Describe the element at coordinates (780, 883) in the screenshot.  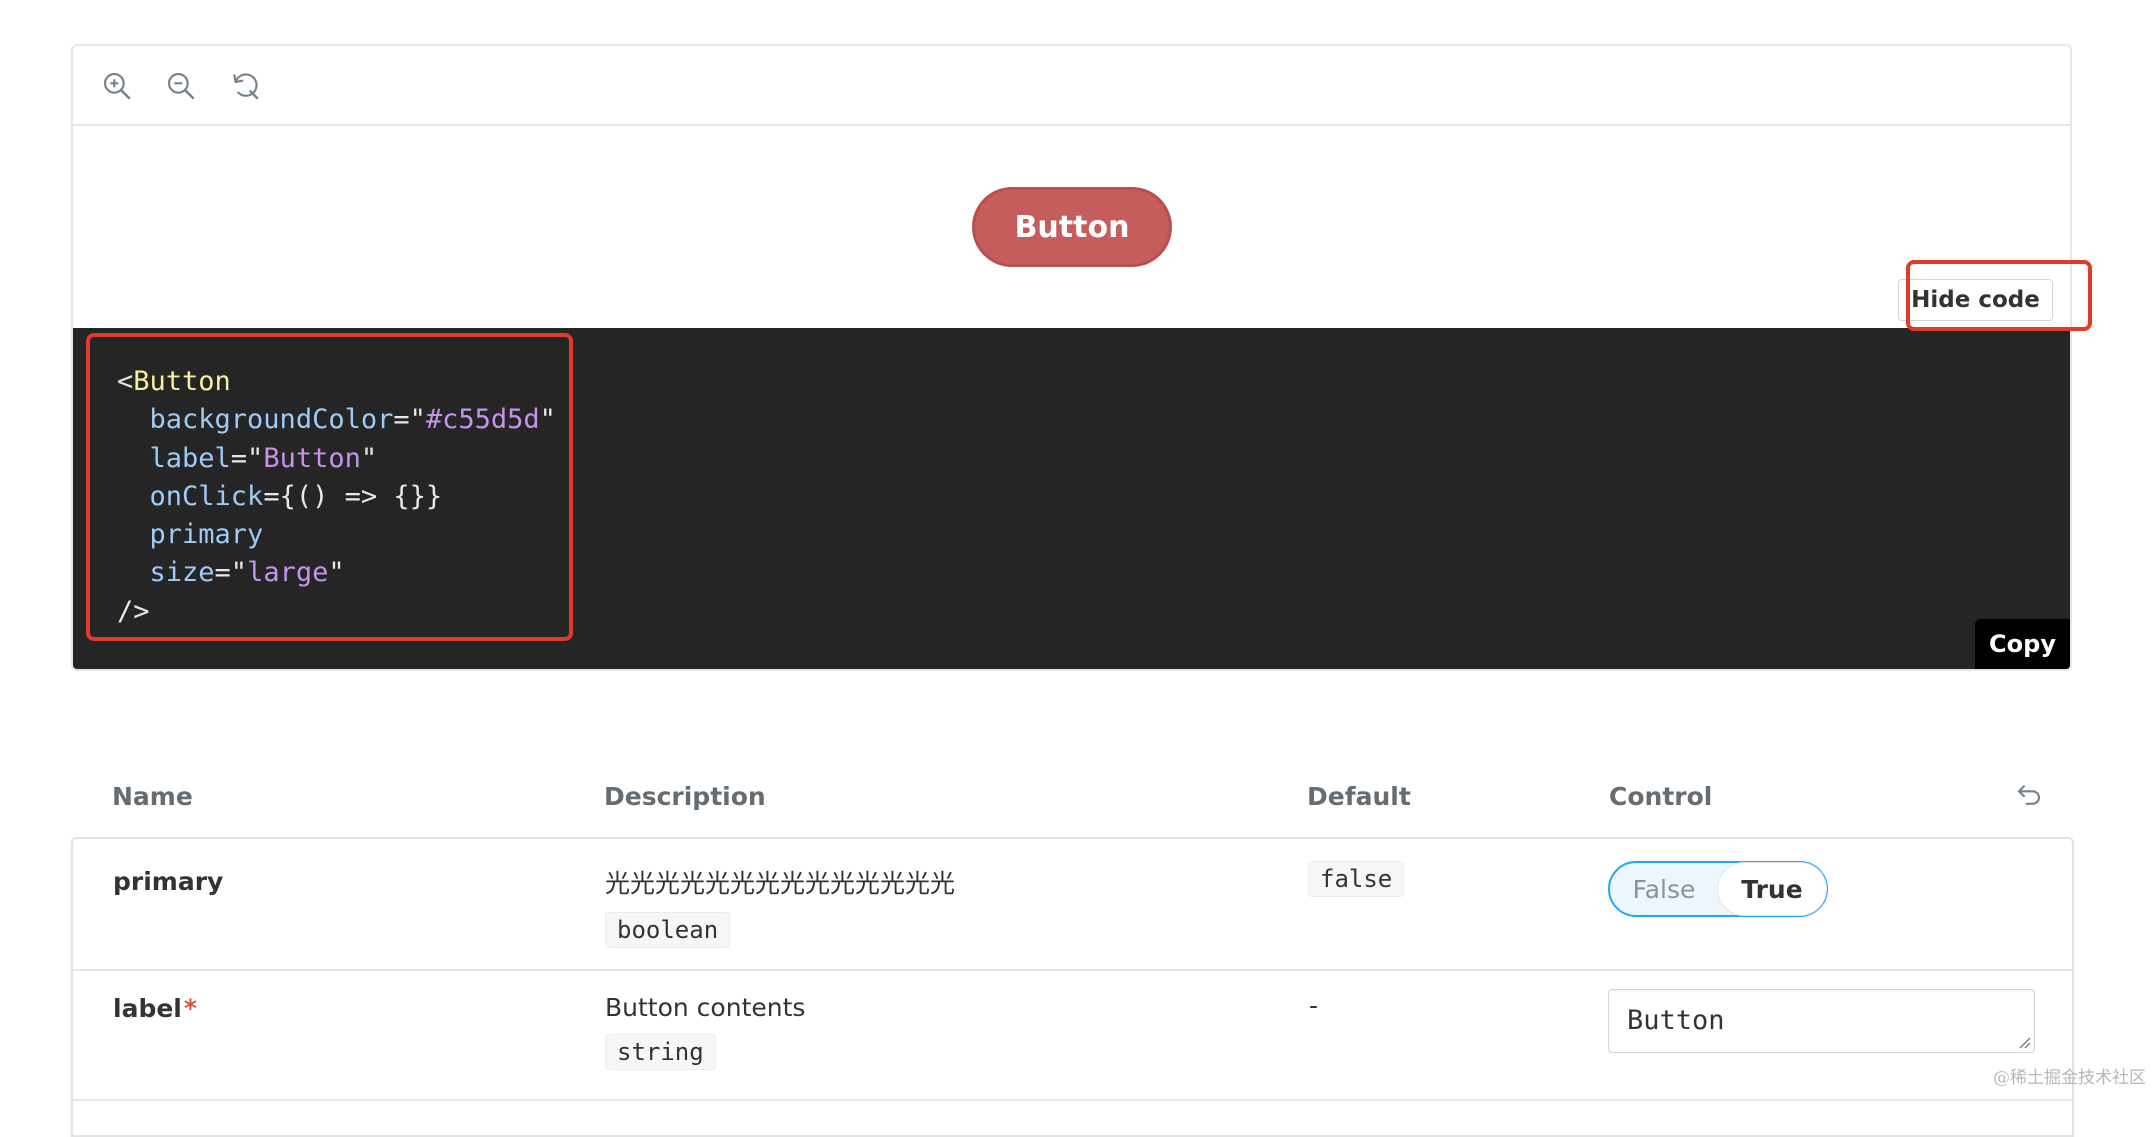
I see `arg-description: 光光光光光光光光光光光光光光` at that location.